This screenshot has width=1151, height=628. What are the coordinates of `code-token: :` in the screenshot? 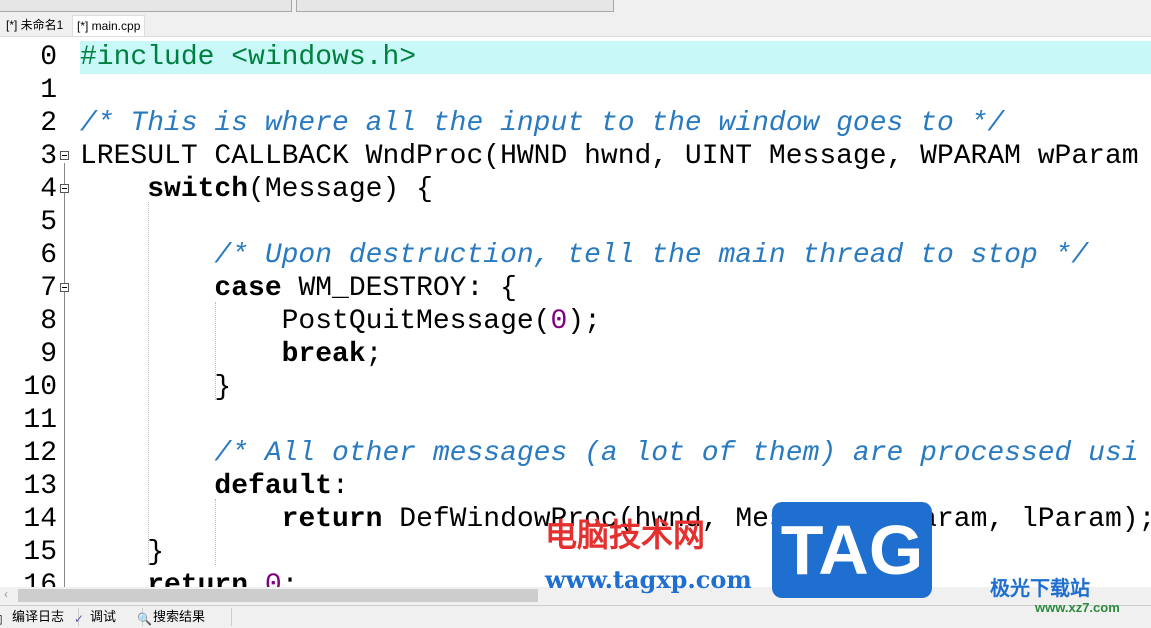 It's located at (340, 486).